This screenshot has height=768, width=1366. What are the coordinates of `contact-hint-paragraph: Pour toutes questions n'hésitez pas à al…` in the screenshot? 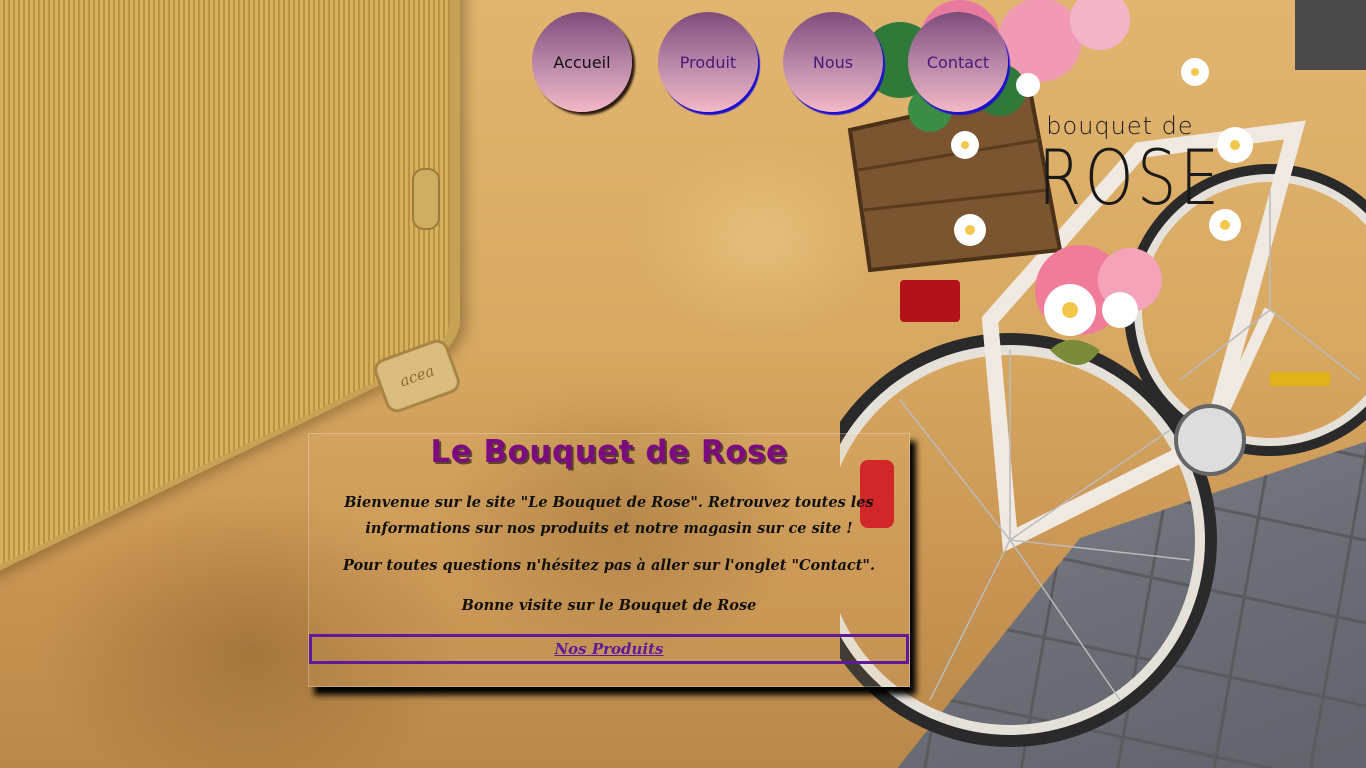 It's located at (608, 565).